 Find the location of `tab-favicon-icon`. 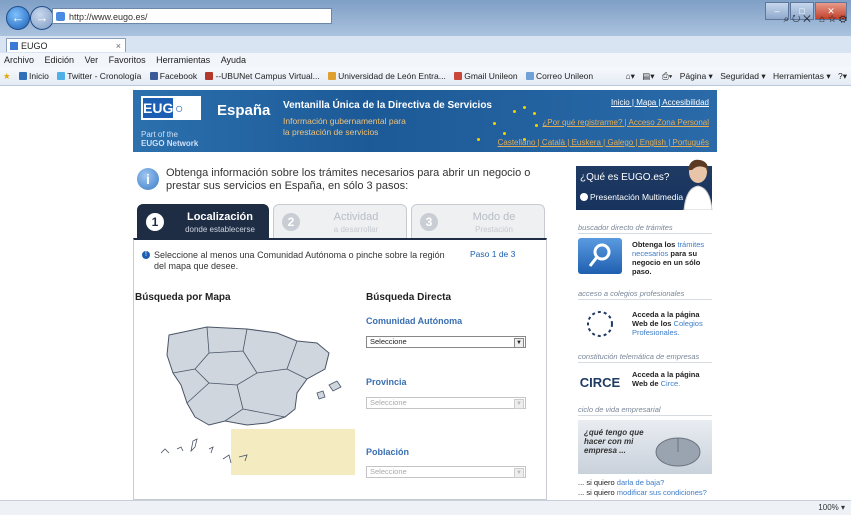

tab-favicon-icon is located at coordinates (14, 46).